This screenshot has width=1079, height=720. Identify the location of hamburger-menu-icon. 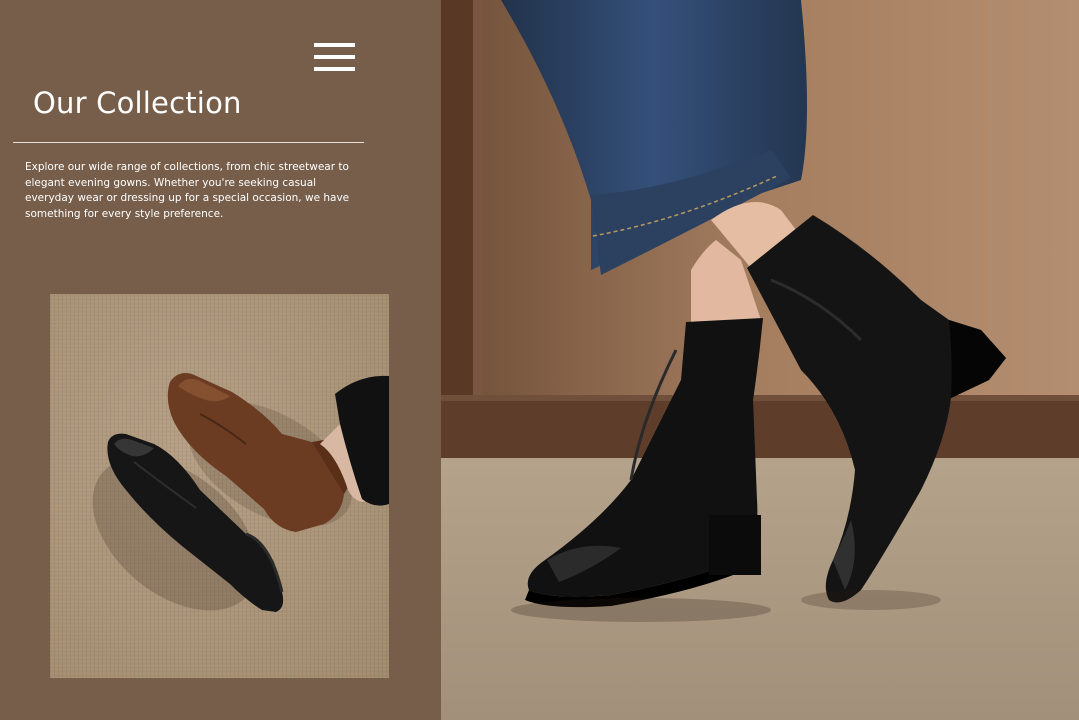
(334, 58).